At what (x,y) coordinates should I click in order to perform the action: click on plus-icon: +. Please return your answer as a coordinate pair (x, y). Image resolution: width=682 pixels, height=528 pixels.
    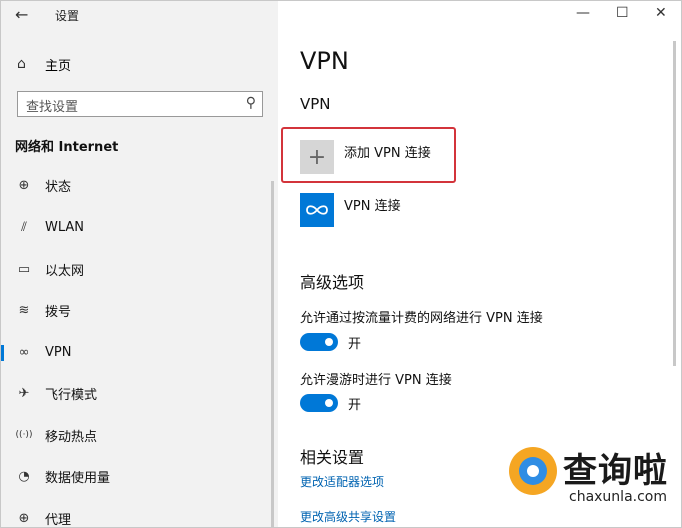
    Looking at the image, I should click on (317, 157).